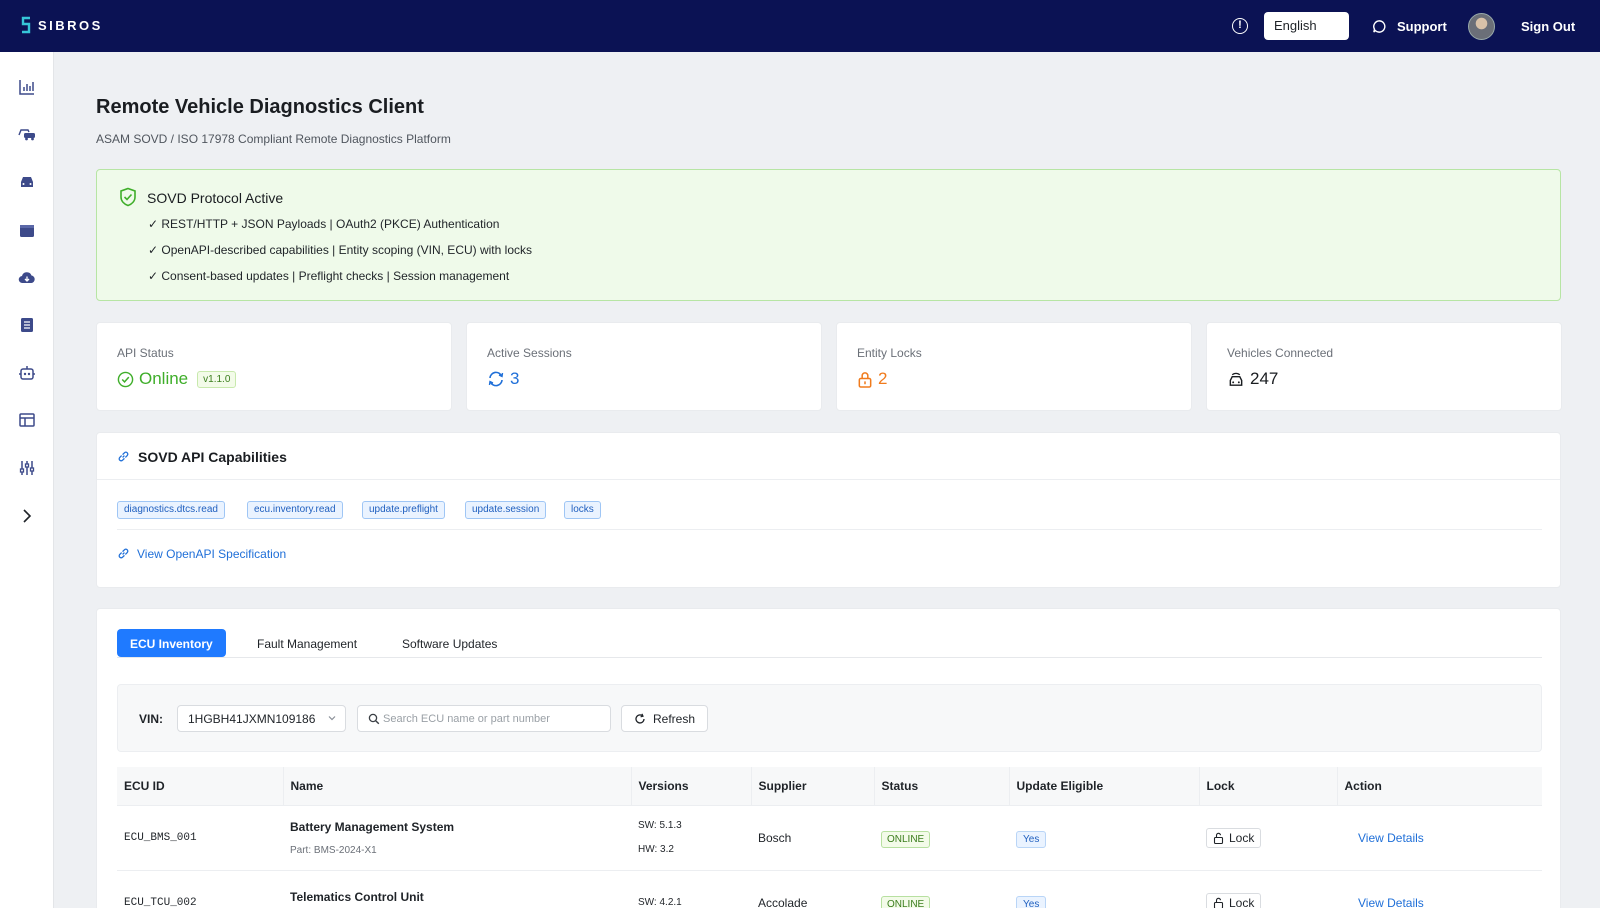 The height and width of the screenshot is (908, 1600). I want to click on refresh-button: Refresh, so click(664, 718).